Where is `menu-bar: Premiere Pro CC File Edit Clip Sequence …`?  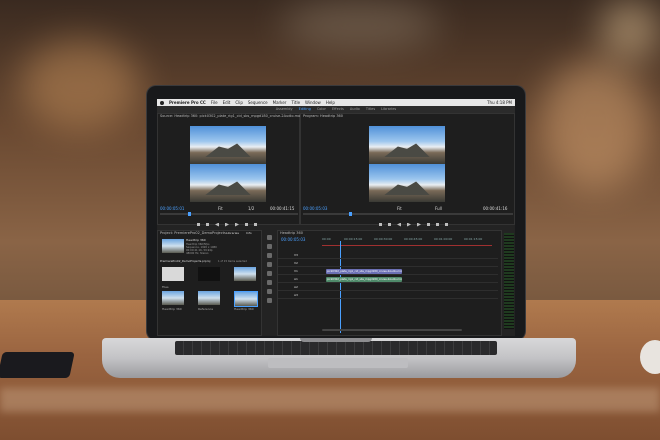 menu-bar: Premiere Pro CC File Edit Clip Sequence … is located at coordinates (336, 102).